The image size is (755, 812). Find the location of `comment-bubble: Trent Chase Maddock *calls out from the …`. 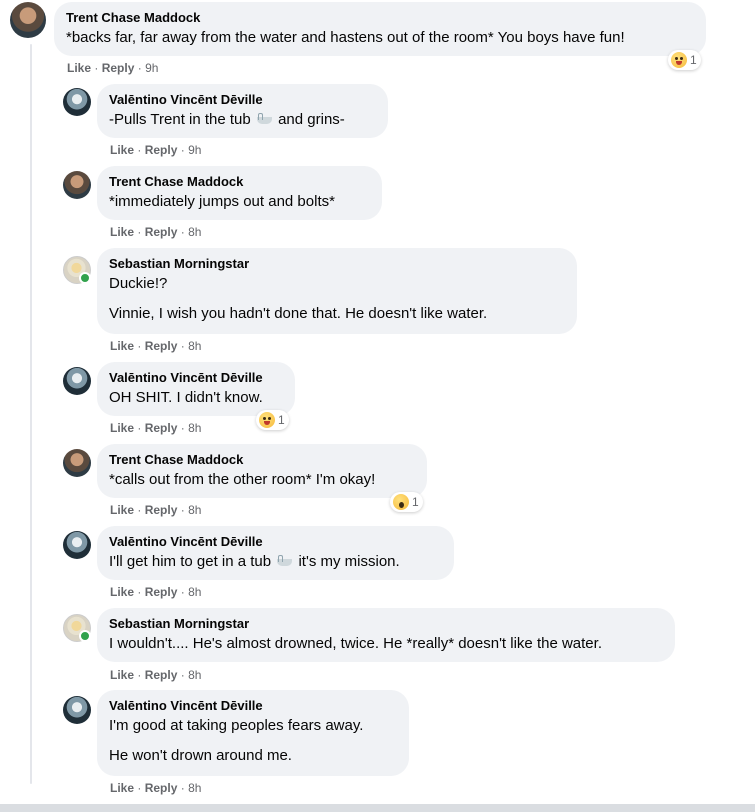

comment-bubble: Trent Chase Maddock *calls out from the … is located at coordinates (262, 471).